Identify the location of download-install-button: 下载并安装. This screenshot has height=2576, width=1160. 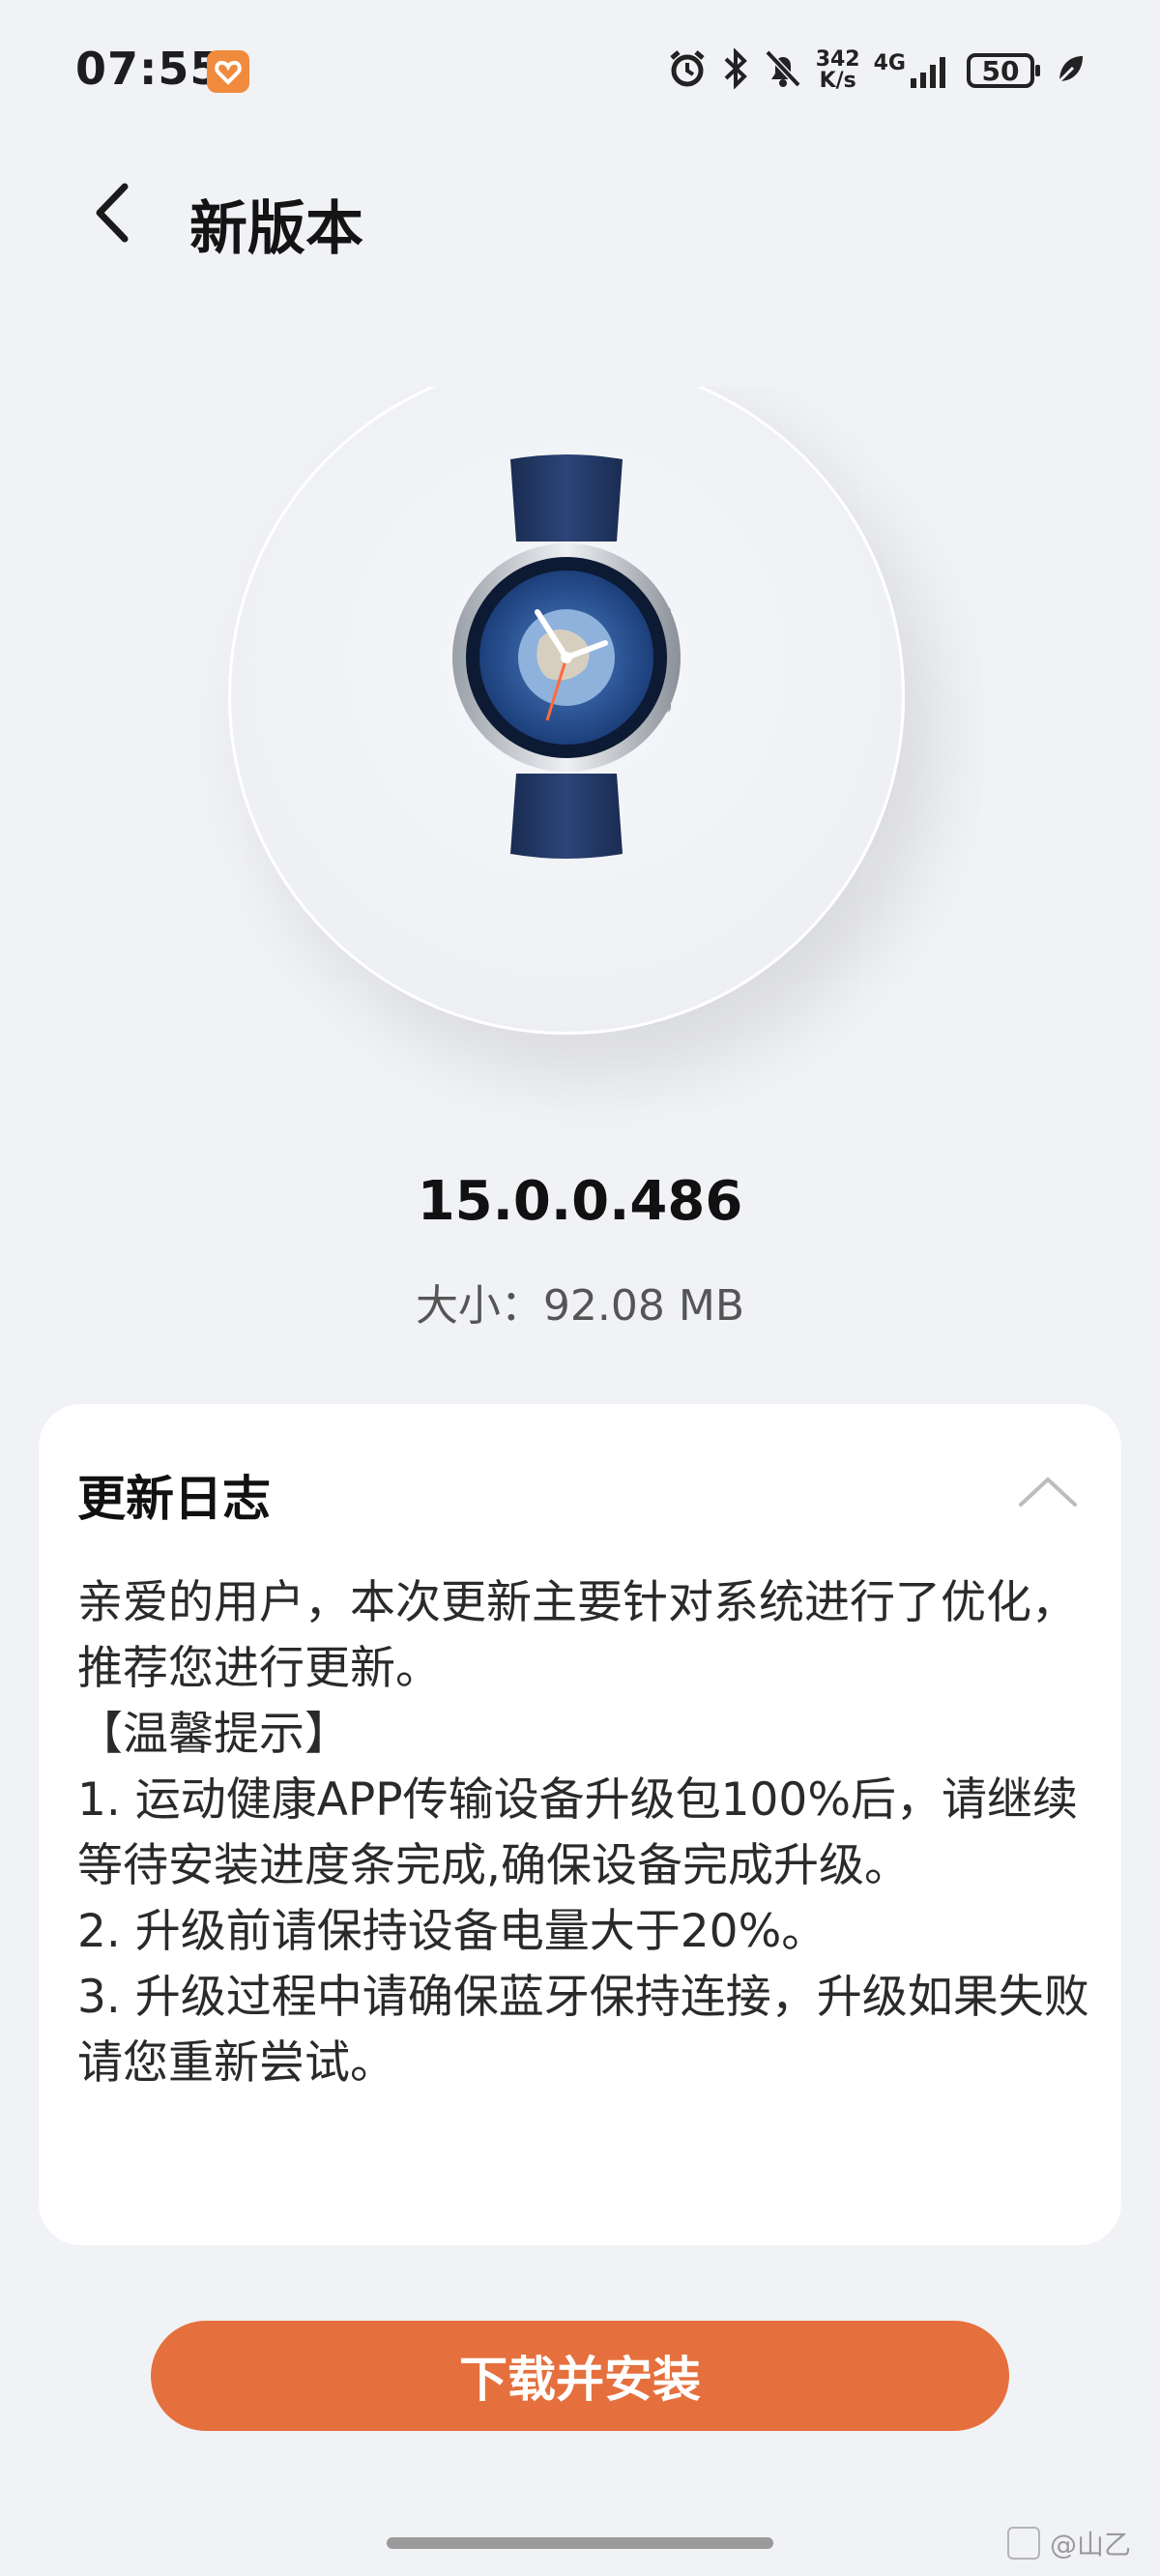
(580, 2376).